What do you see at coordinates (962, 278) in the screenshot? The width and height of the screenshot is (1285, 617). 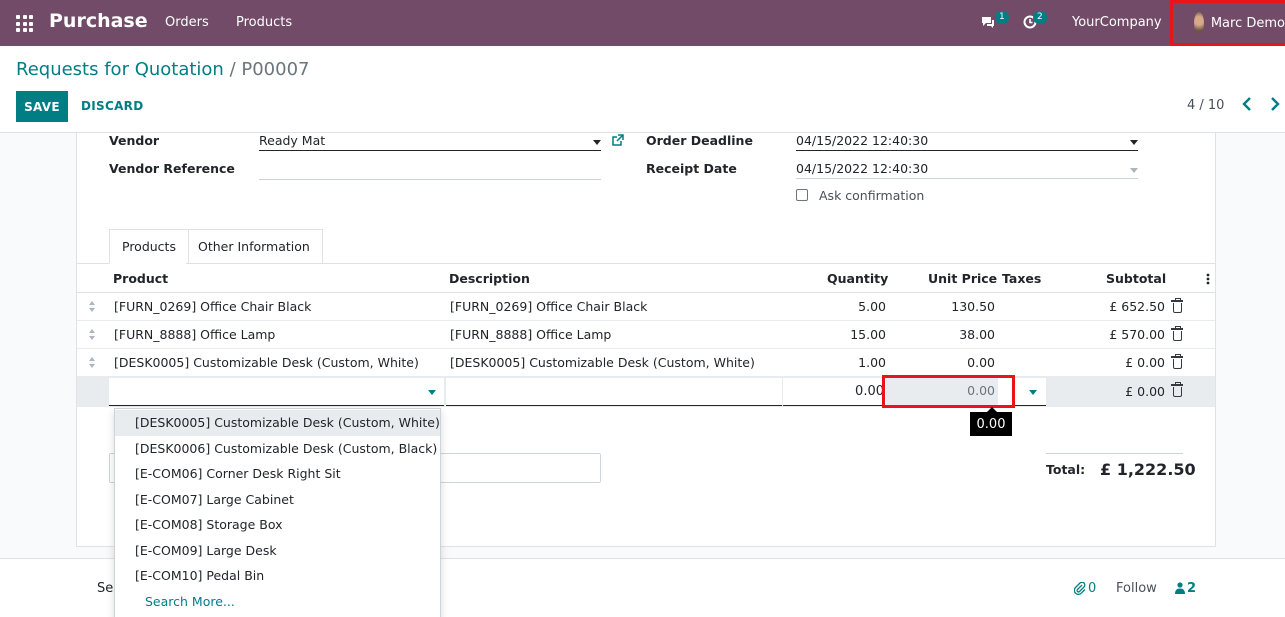 I see `col-unit-price: Unit Price` at bounding box center [962, 278].